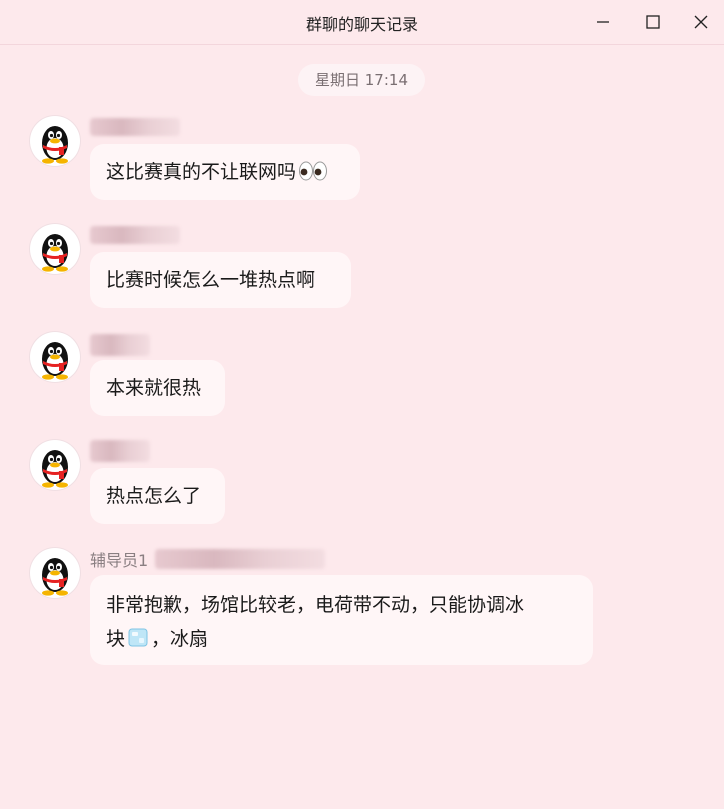 The image size is (724, 809). I want to click on minimize-icon, so click(603, 22).